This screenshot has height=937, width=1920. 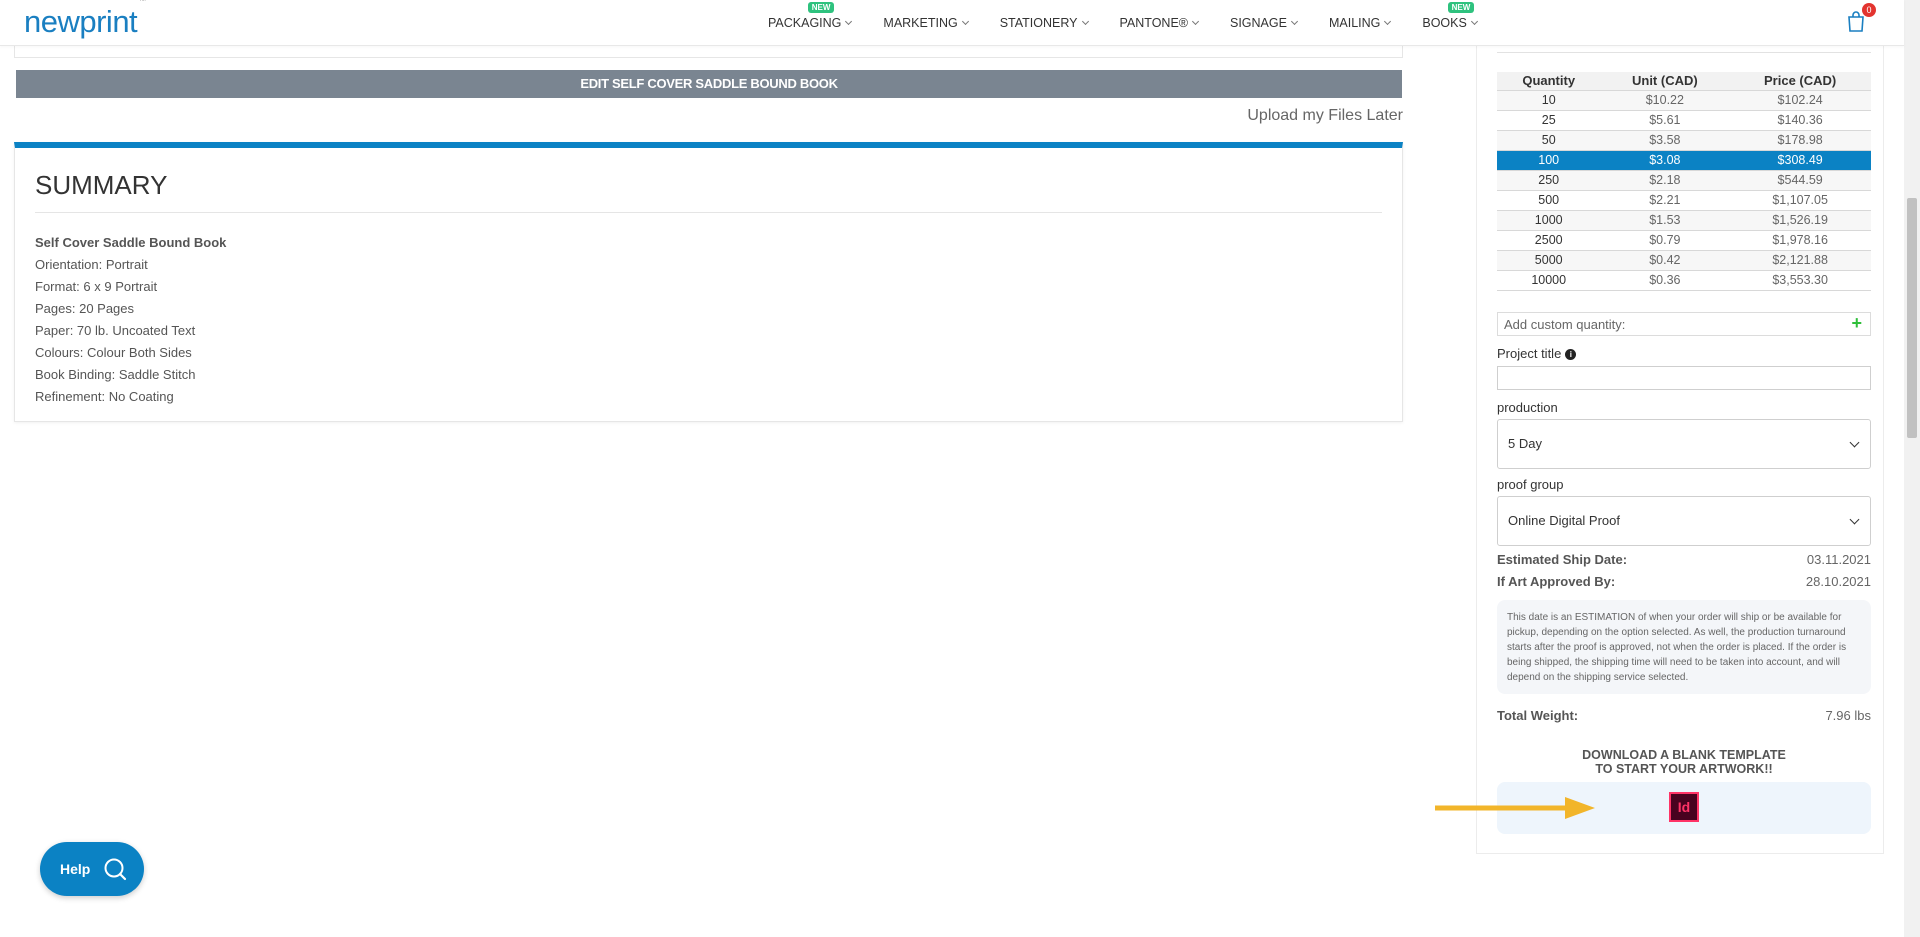 What do you see at coordinates (1800, 100) in the screenshot?
I see `total-price-cell: $102.24` at bounding box center [1800, 100].